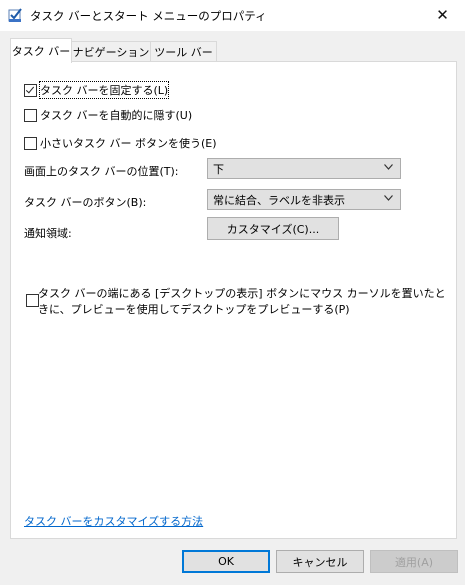  What do you see at coordinates (218, 169) in the screenshot?
I see `position-select-value: 下` at bounding box center [218, 169].